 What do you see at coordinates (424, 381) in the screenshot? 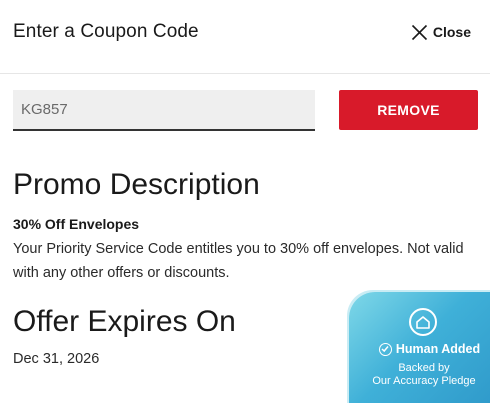
I see `badge-line-2: Our Accuracy Pledge` at bounding box center [424, 381].